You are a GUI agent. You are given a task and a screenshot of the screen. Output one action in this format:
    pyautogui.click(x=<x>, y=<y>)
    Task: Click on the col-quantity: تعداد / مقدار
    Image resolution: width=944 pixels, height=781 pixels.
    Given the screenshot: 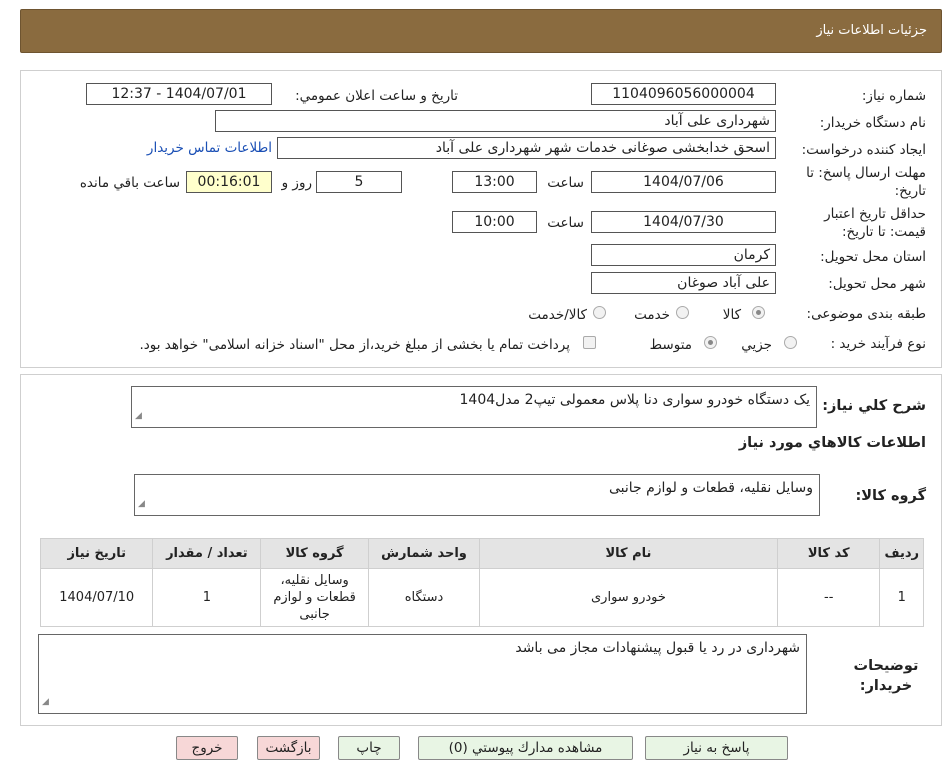 What is the action you would take?
    pyautogui.click(x=207, y=553)
    